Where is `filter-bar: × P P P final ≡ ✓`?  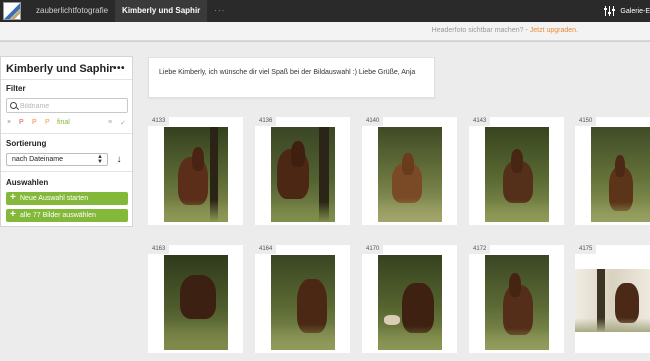
filter-bar: × P P P final ≡ ✓ is located at coordinates (67, 124).